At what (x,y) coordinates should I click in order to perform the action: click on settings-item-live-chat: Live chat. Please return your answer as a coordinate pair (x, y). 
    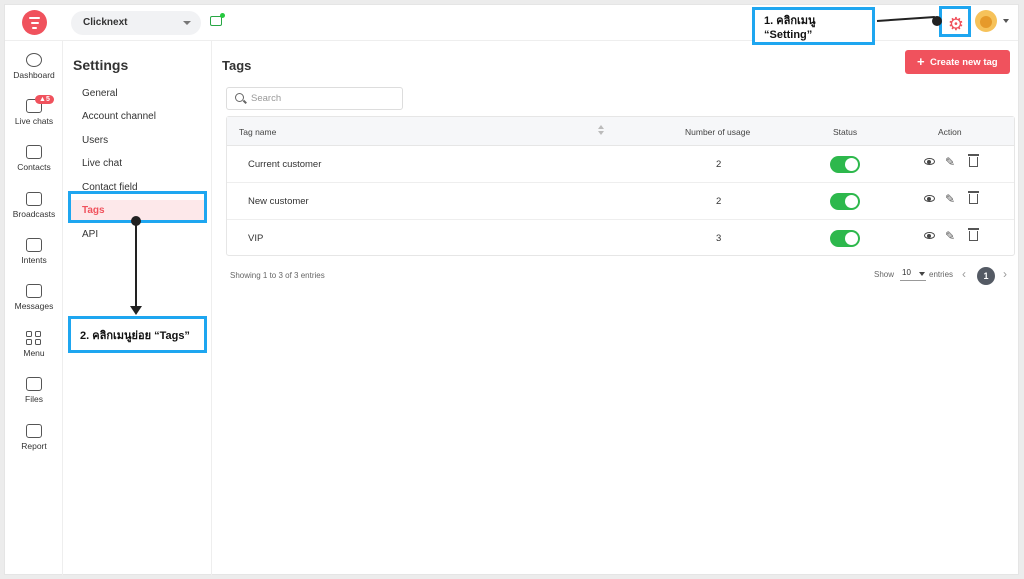
    Looking at the image, I should click on (138, 164).